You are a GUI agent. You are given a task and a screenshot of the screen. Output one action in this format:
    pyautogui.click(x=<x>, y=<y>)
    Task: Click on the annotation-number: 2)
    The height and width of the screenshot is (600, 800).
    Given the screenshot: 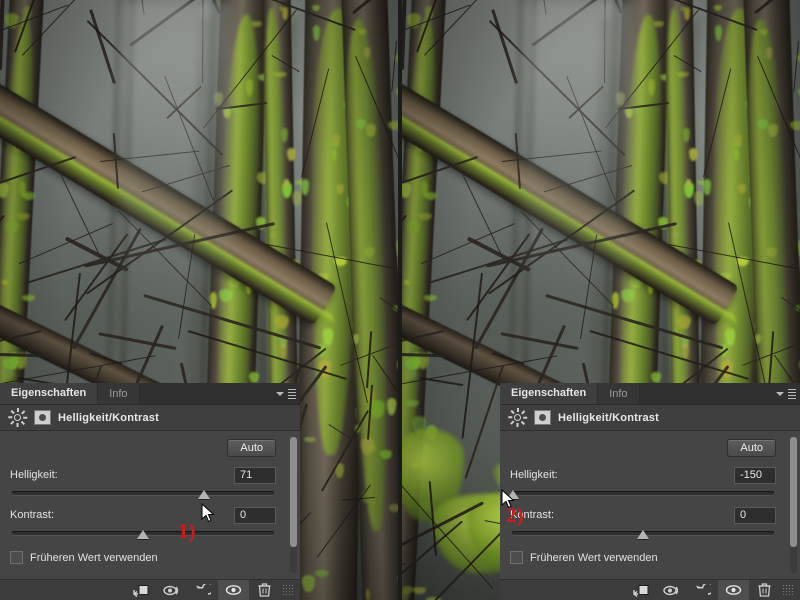 What is the action you would take?
    pyautogui.click(x=515, y=515)
    